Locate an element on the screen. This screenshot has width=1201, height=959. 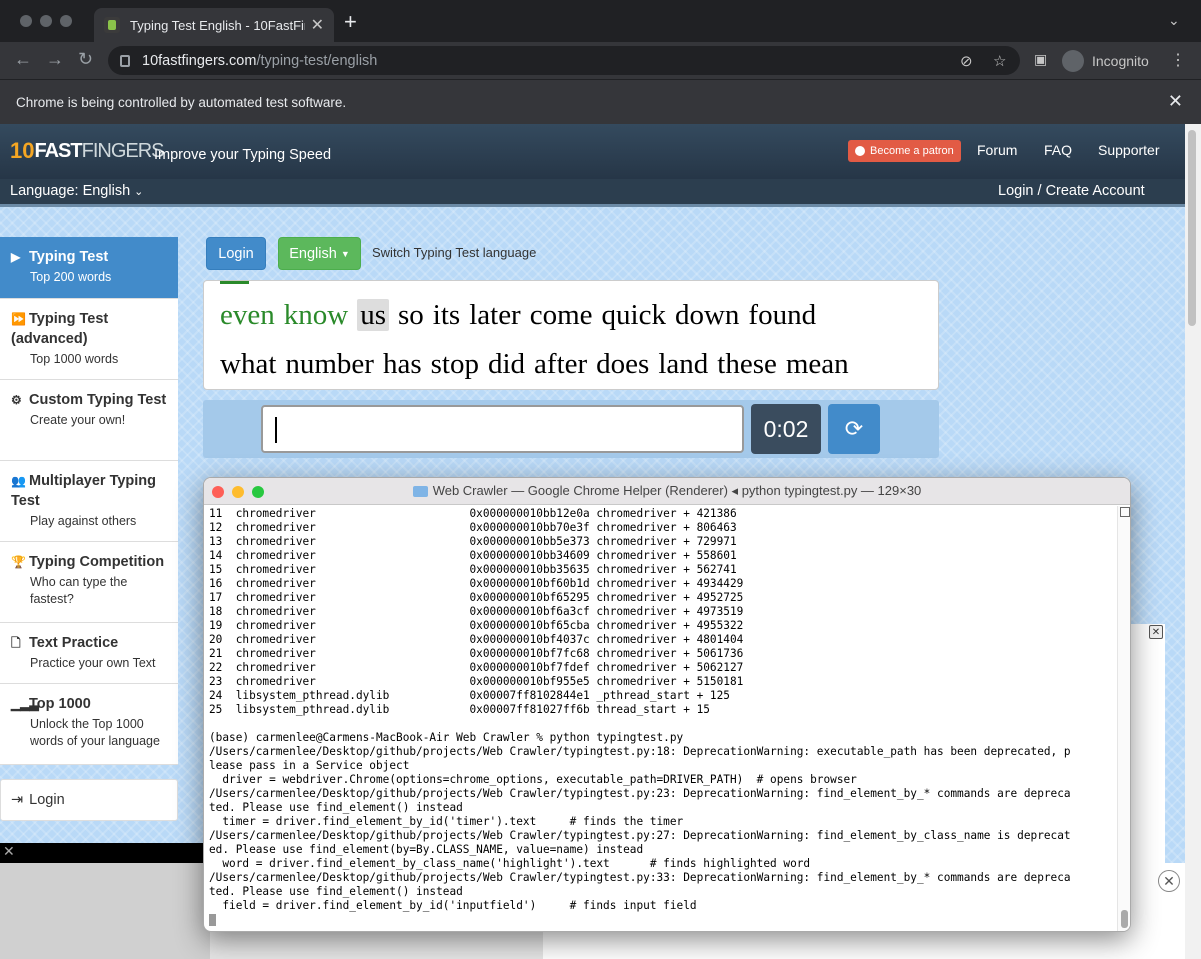
terminal-scrollbar is located at coordinates (1123, 718).